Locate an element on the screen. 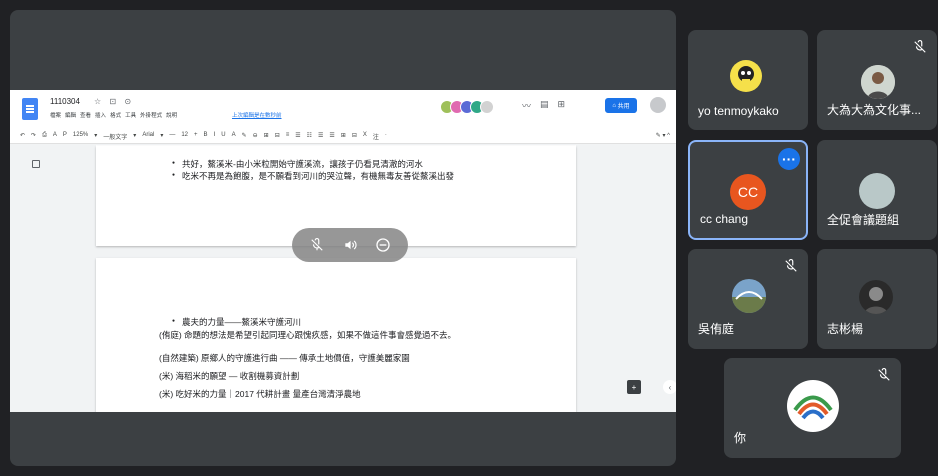 The image size is (938, 476). more-options-icon: ··· is located at coordinates (789, 159).